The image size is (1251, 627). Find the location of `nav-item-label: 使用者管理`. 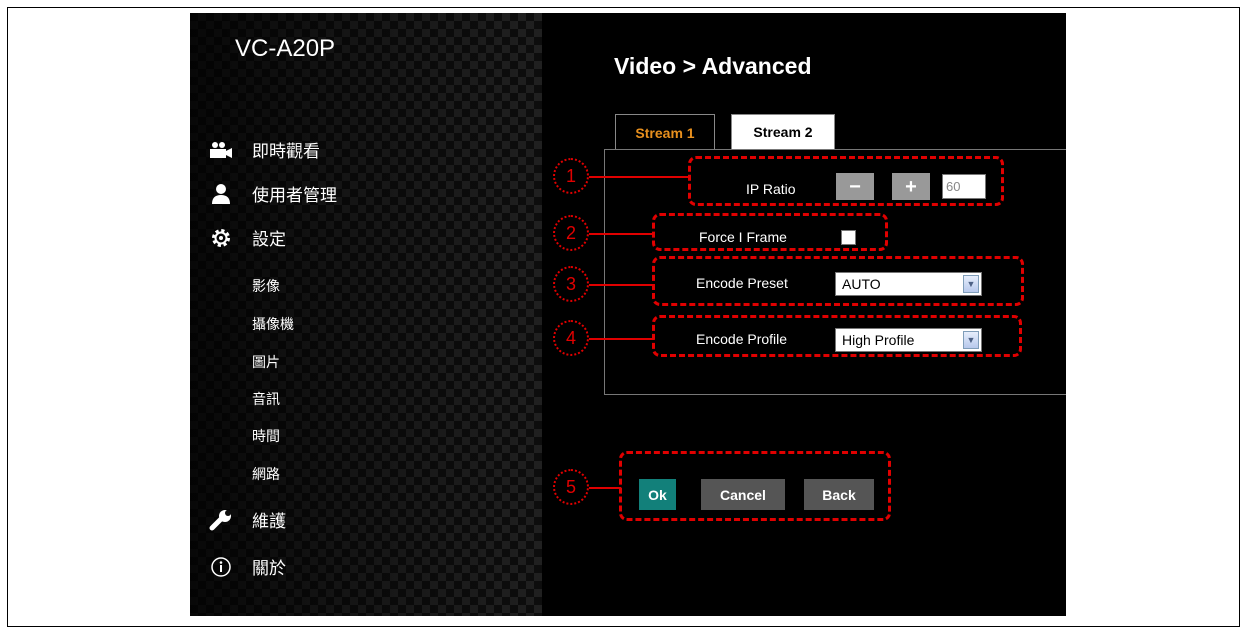

nav-item-label: 使用者管理 is located at coordinates (294, 195).